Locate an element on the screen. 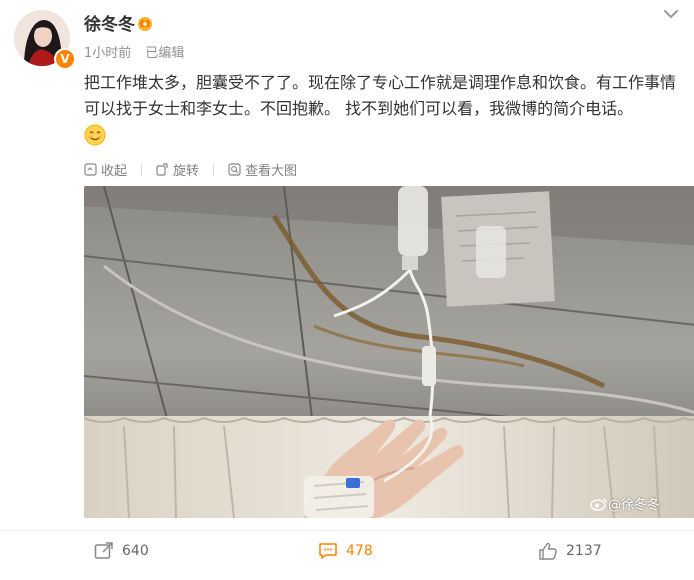 The image size is (694, 580). user-name: 徐冬冬 is located at coordinates (109, 25).